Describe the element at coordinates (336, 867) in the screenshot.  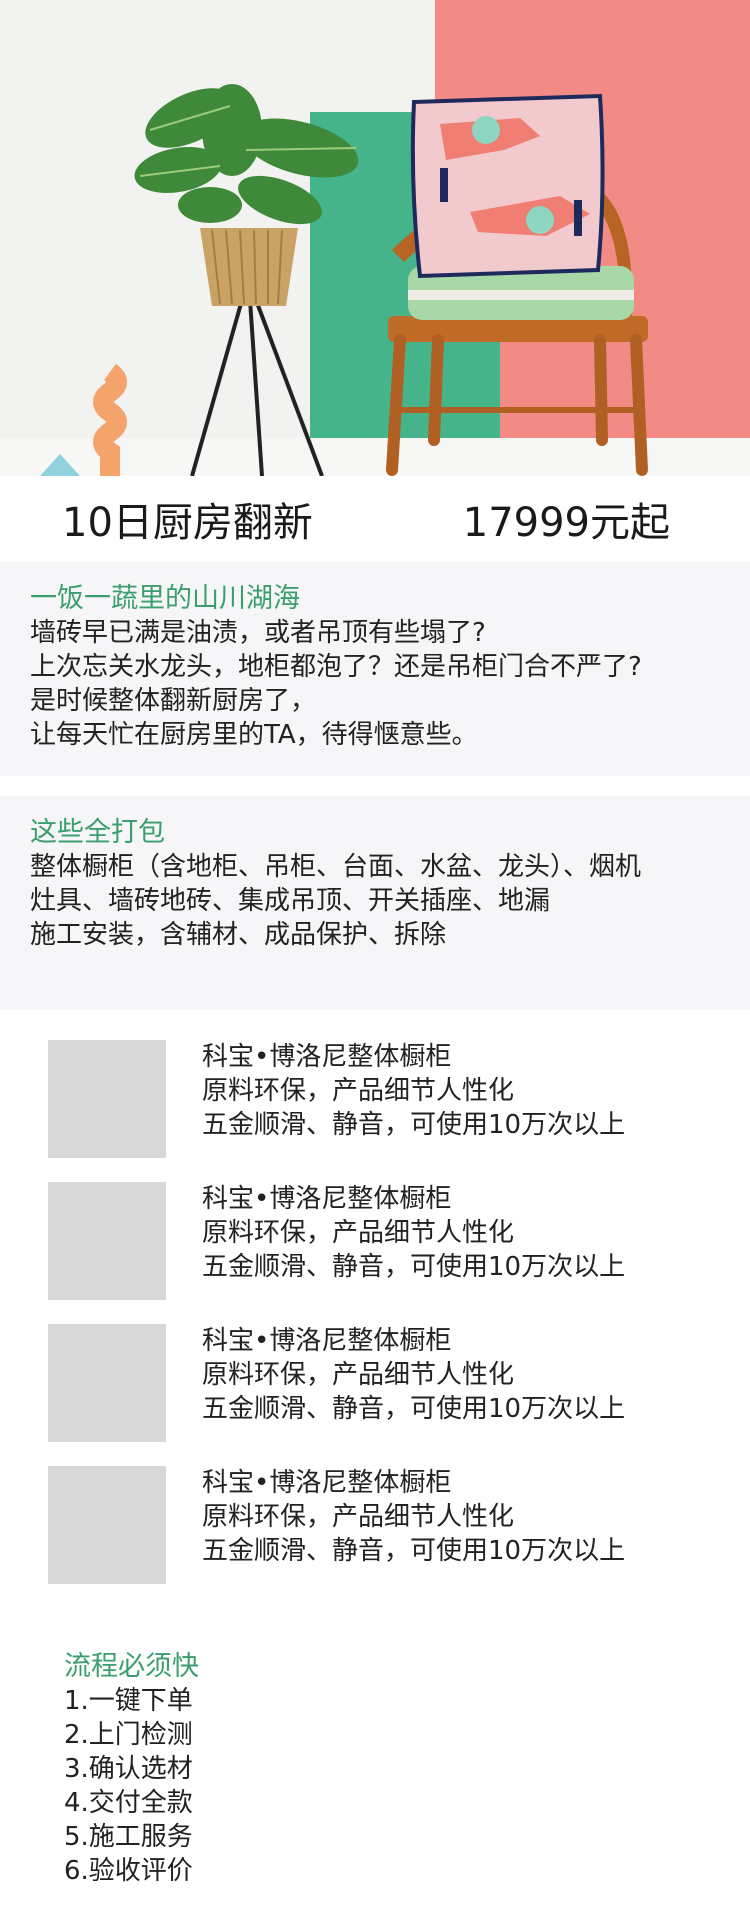
I see `package-line: 整体橱柜（含地柜、吊柜、台面、水盆、龙头）、烟机` at that location.